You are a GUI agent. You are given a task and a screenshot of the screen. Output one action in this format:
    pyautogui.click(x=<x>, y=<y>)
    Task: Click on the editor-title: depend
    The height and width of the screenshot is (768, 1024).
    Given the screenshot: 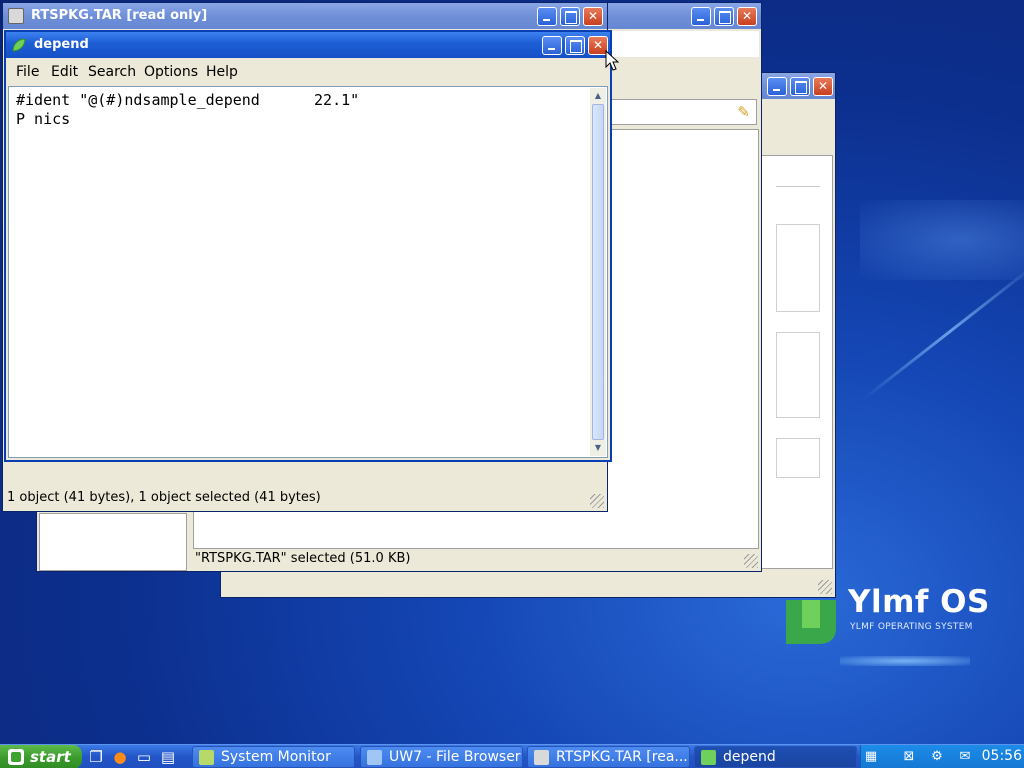 What is the action you would take?
    pyautogui.click(x=61, y=44)
    